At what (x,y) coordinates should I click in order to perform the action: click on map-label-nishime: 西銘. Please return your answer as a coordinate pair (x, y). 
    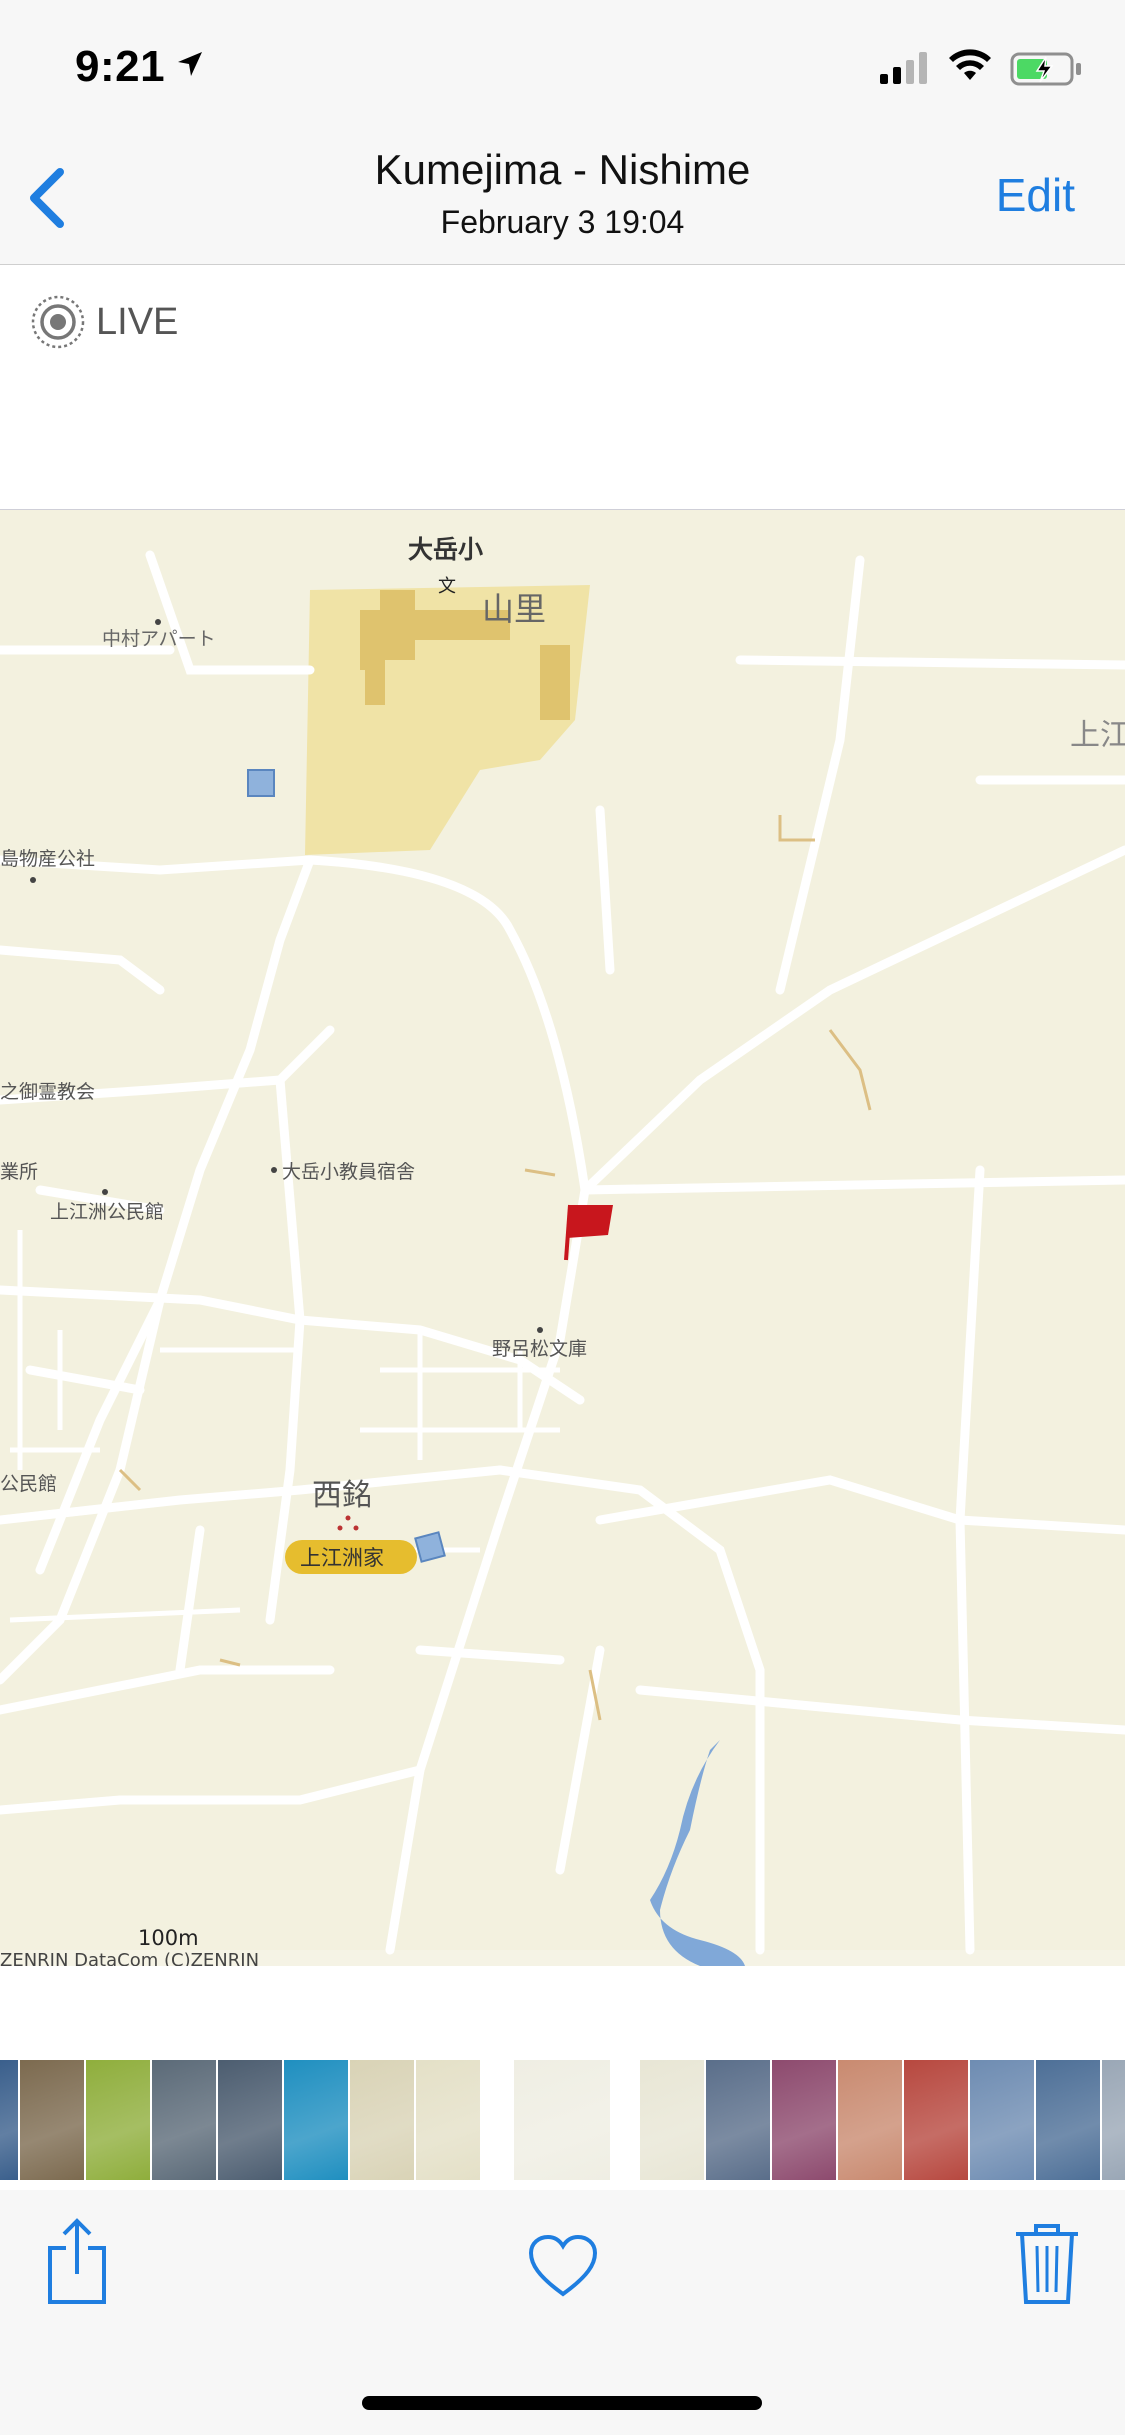
    Looking at the image, I should click on (342, 1495).